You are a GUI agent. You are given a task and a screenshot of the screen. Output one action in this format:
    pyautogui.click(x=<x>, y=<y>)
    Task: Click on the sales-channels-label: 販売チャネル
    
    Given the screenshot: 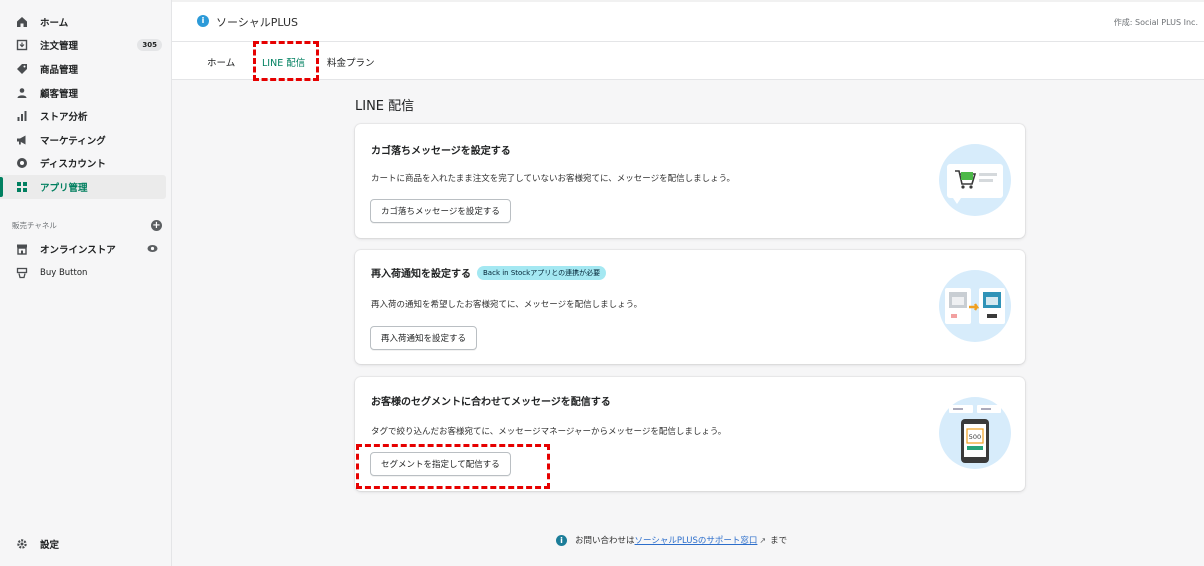 What is the action you would take?
    pyautogui.click(x=34, y=225)
    